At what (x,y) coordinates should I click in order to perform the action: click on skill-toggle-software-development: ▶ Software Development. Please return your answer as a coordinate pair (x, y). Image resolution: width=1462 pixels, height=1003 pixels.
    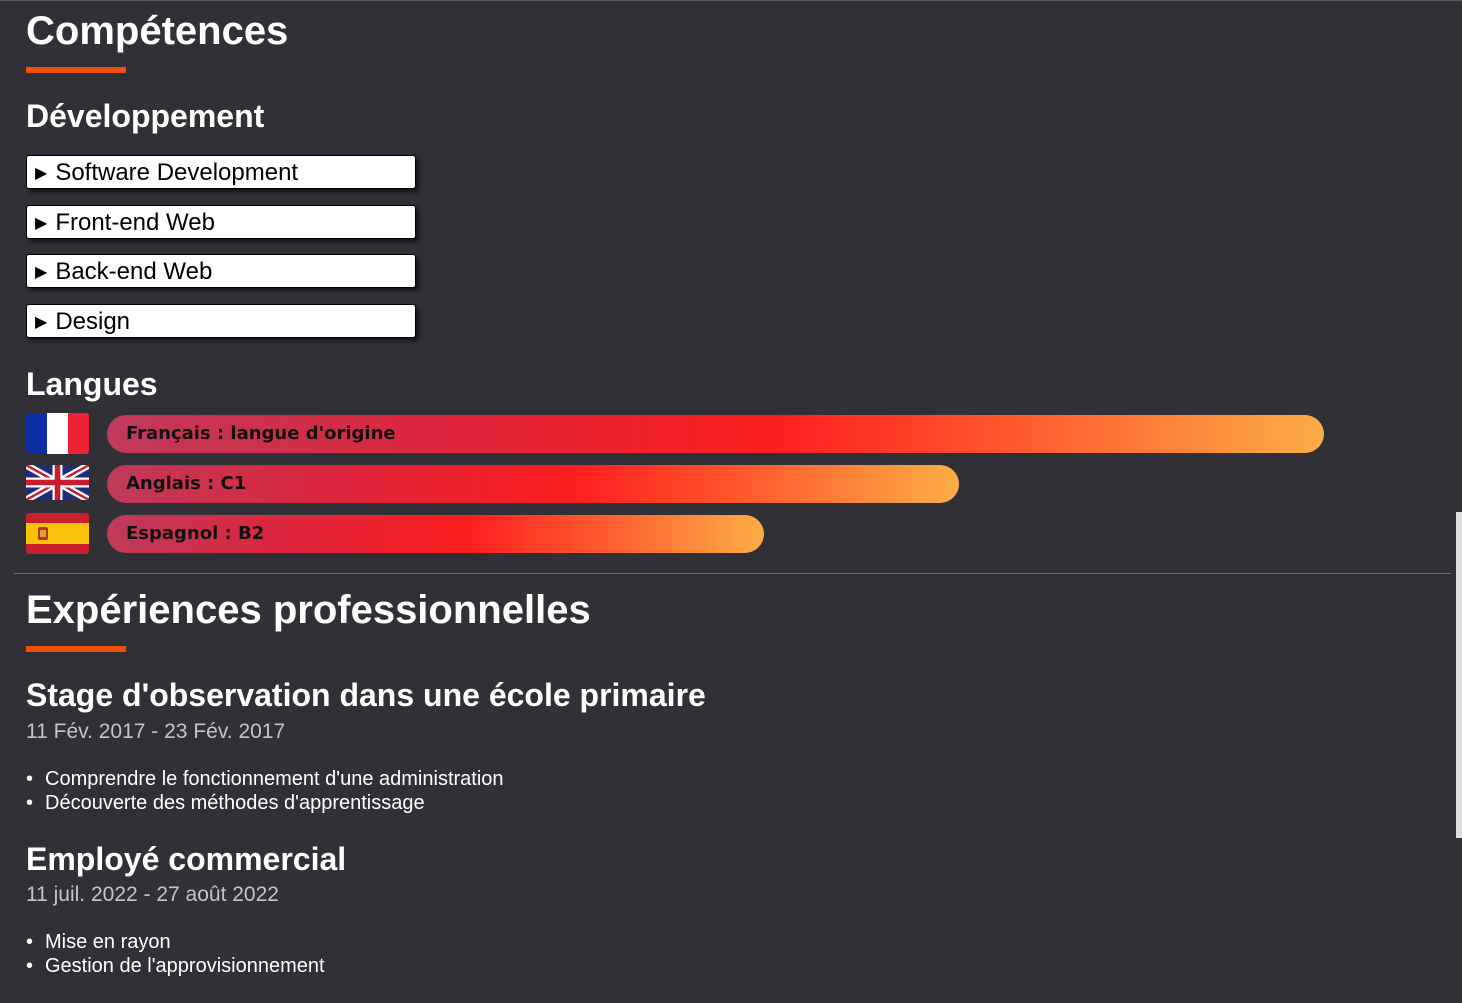
    Looking at the image, I should click on (221, 172).